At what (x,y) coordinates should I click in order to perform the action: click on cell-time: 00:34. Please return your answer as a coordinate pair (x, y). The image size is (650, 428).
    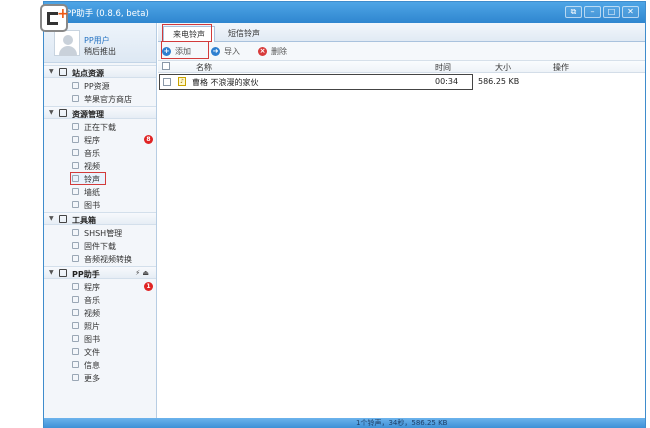
    Looking at the image, I should click on (447, 81).